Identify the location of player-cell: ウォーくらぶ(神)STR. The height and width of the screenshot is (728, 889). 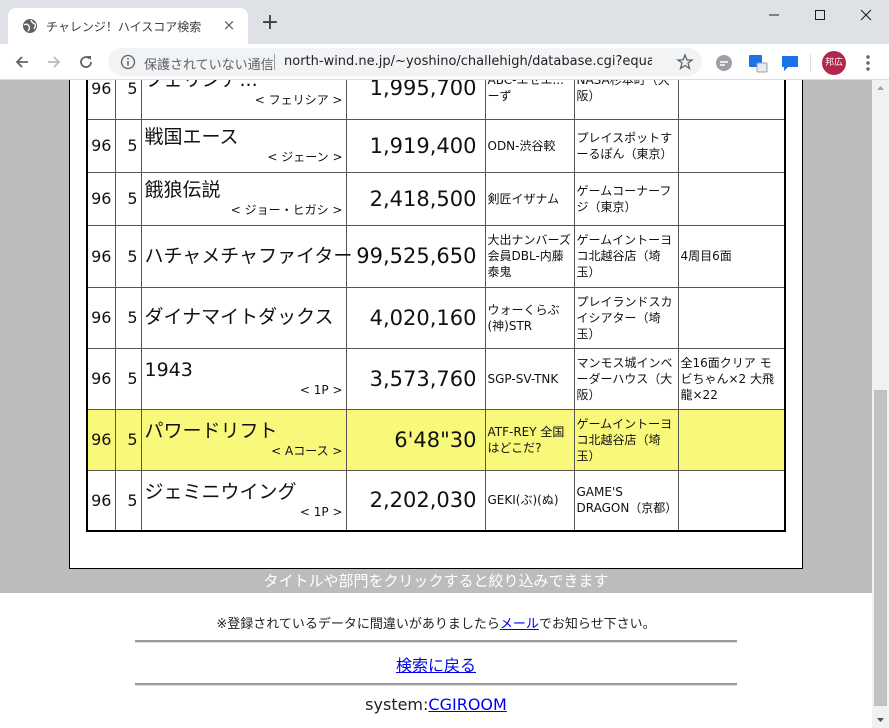
(529, 317).